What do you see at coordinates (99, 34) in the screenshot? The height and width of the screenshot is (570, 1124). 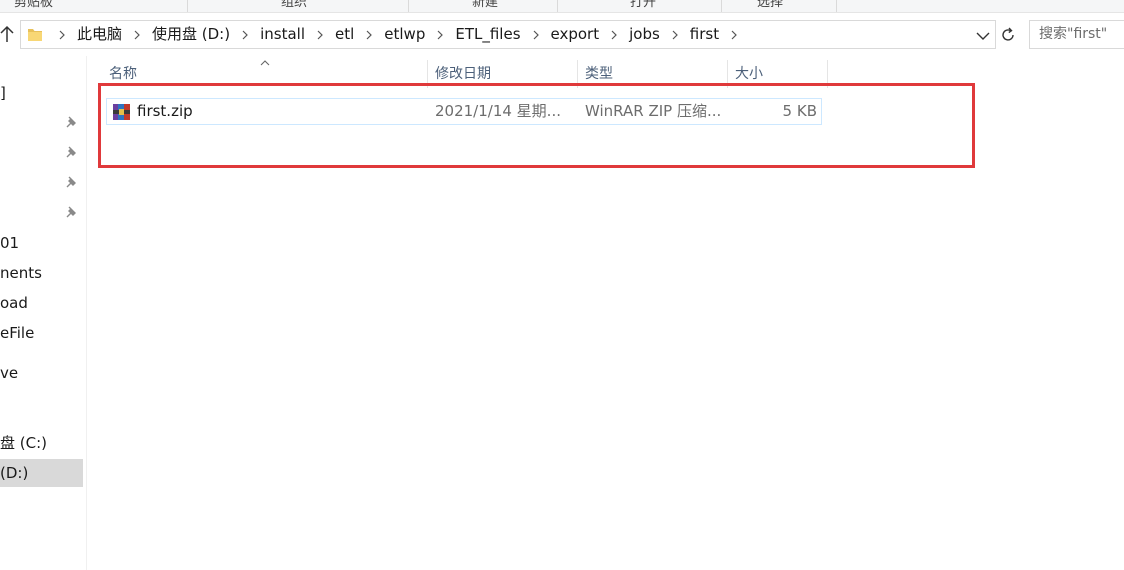 I see `breadcrumb-this-pc: 此电脑` at bounding box center [99, 34].